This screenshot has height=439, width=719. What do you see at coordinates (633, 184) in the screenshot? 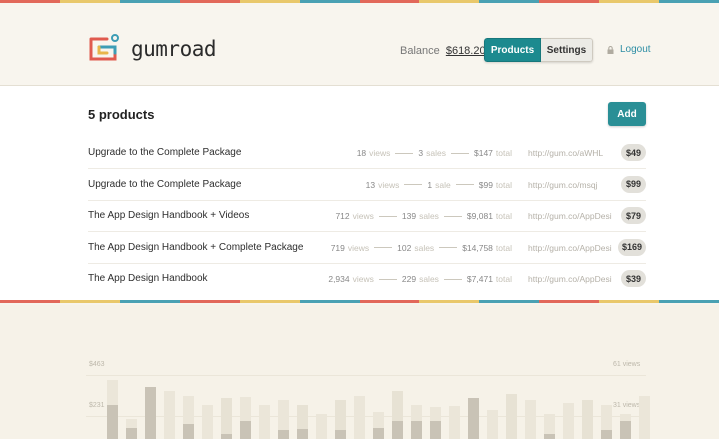
I see `price-badge: $99` at bounding box center [633, 184].